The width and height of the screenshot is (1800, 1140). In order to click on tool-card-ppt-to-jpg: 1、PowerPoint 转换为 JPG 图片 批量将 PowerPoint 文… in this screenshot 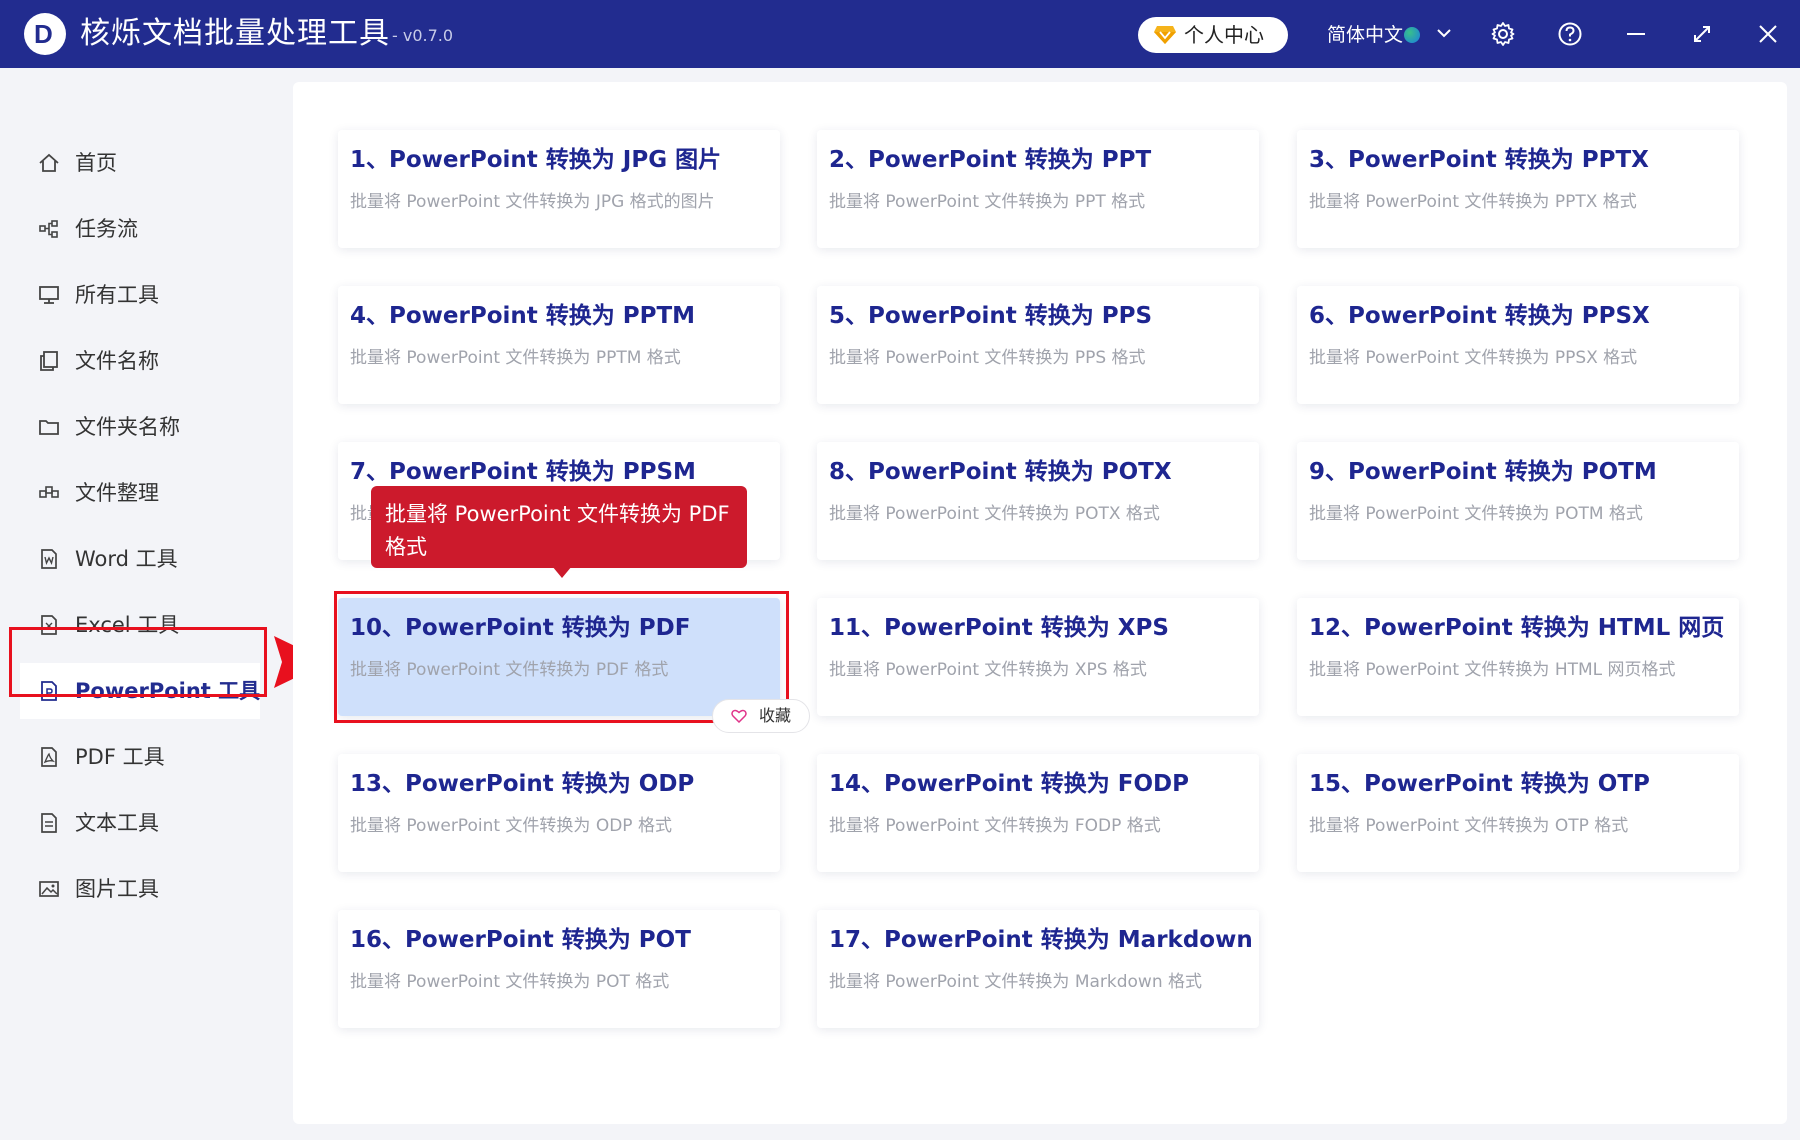, I will do `click(559, 189)`.